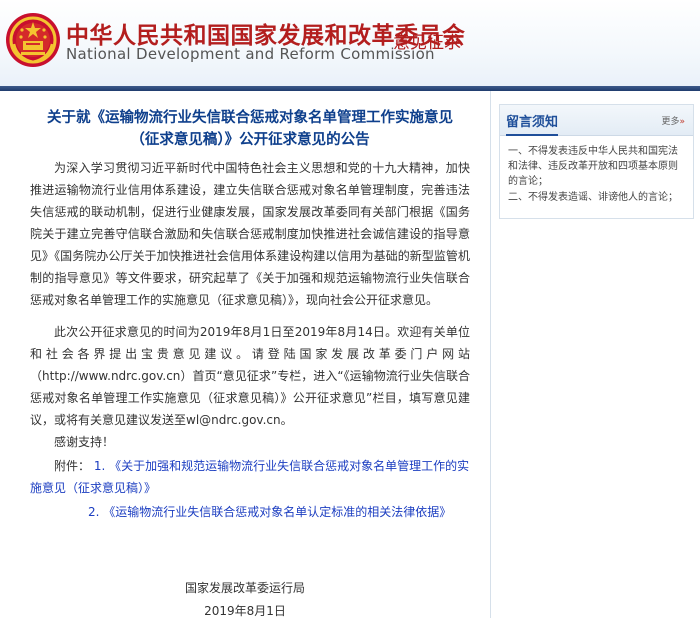  What do you see at coordinates (277, 512) in the screenshot?
I see `attachment-link-2: 《运输物流行业失信联合惩戒对象名单认定标准的相关法律依据》` at bounding box center [277, 512].